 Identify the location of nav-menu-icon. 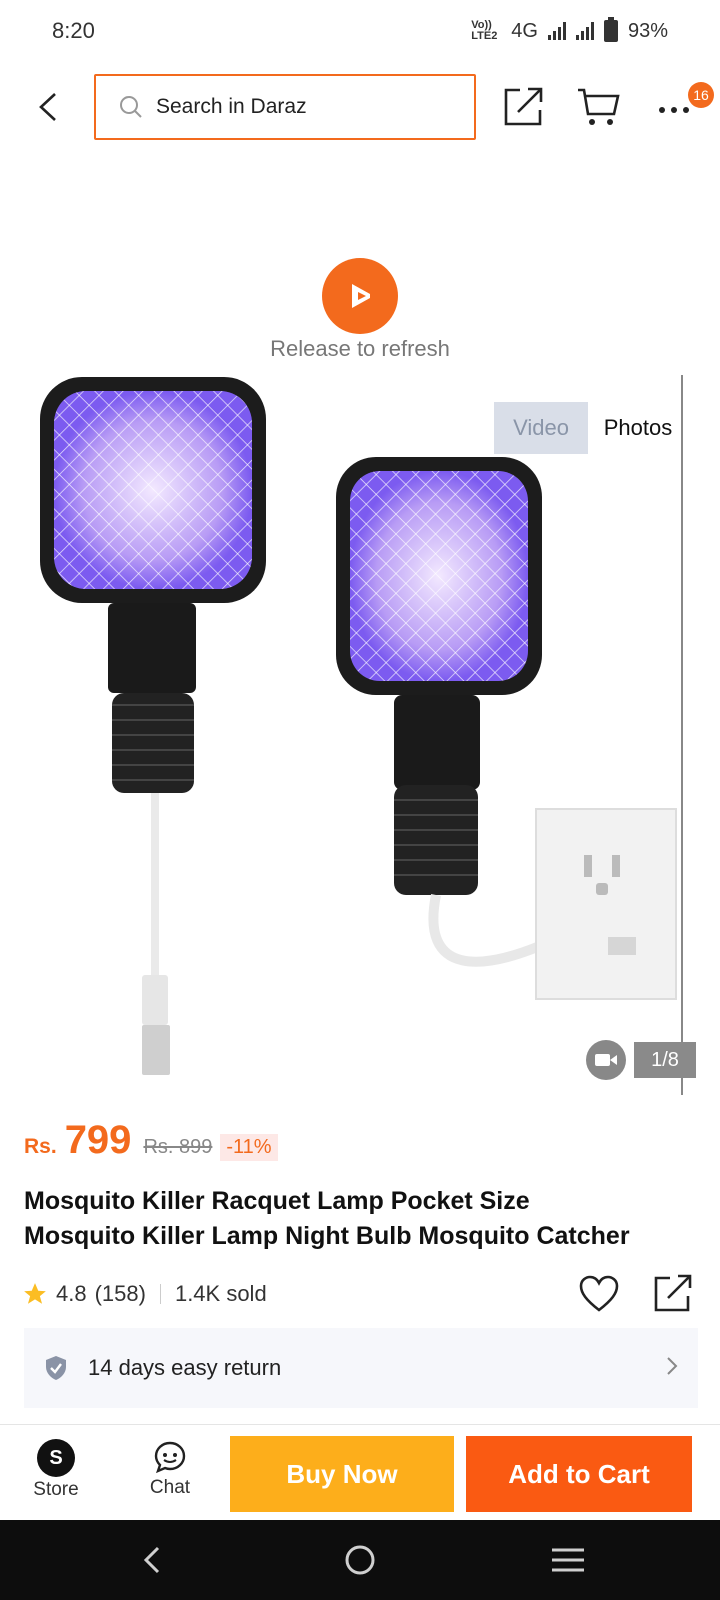
(568, 1560).